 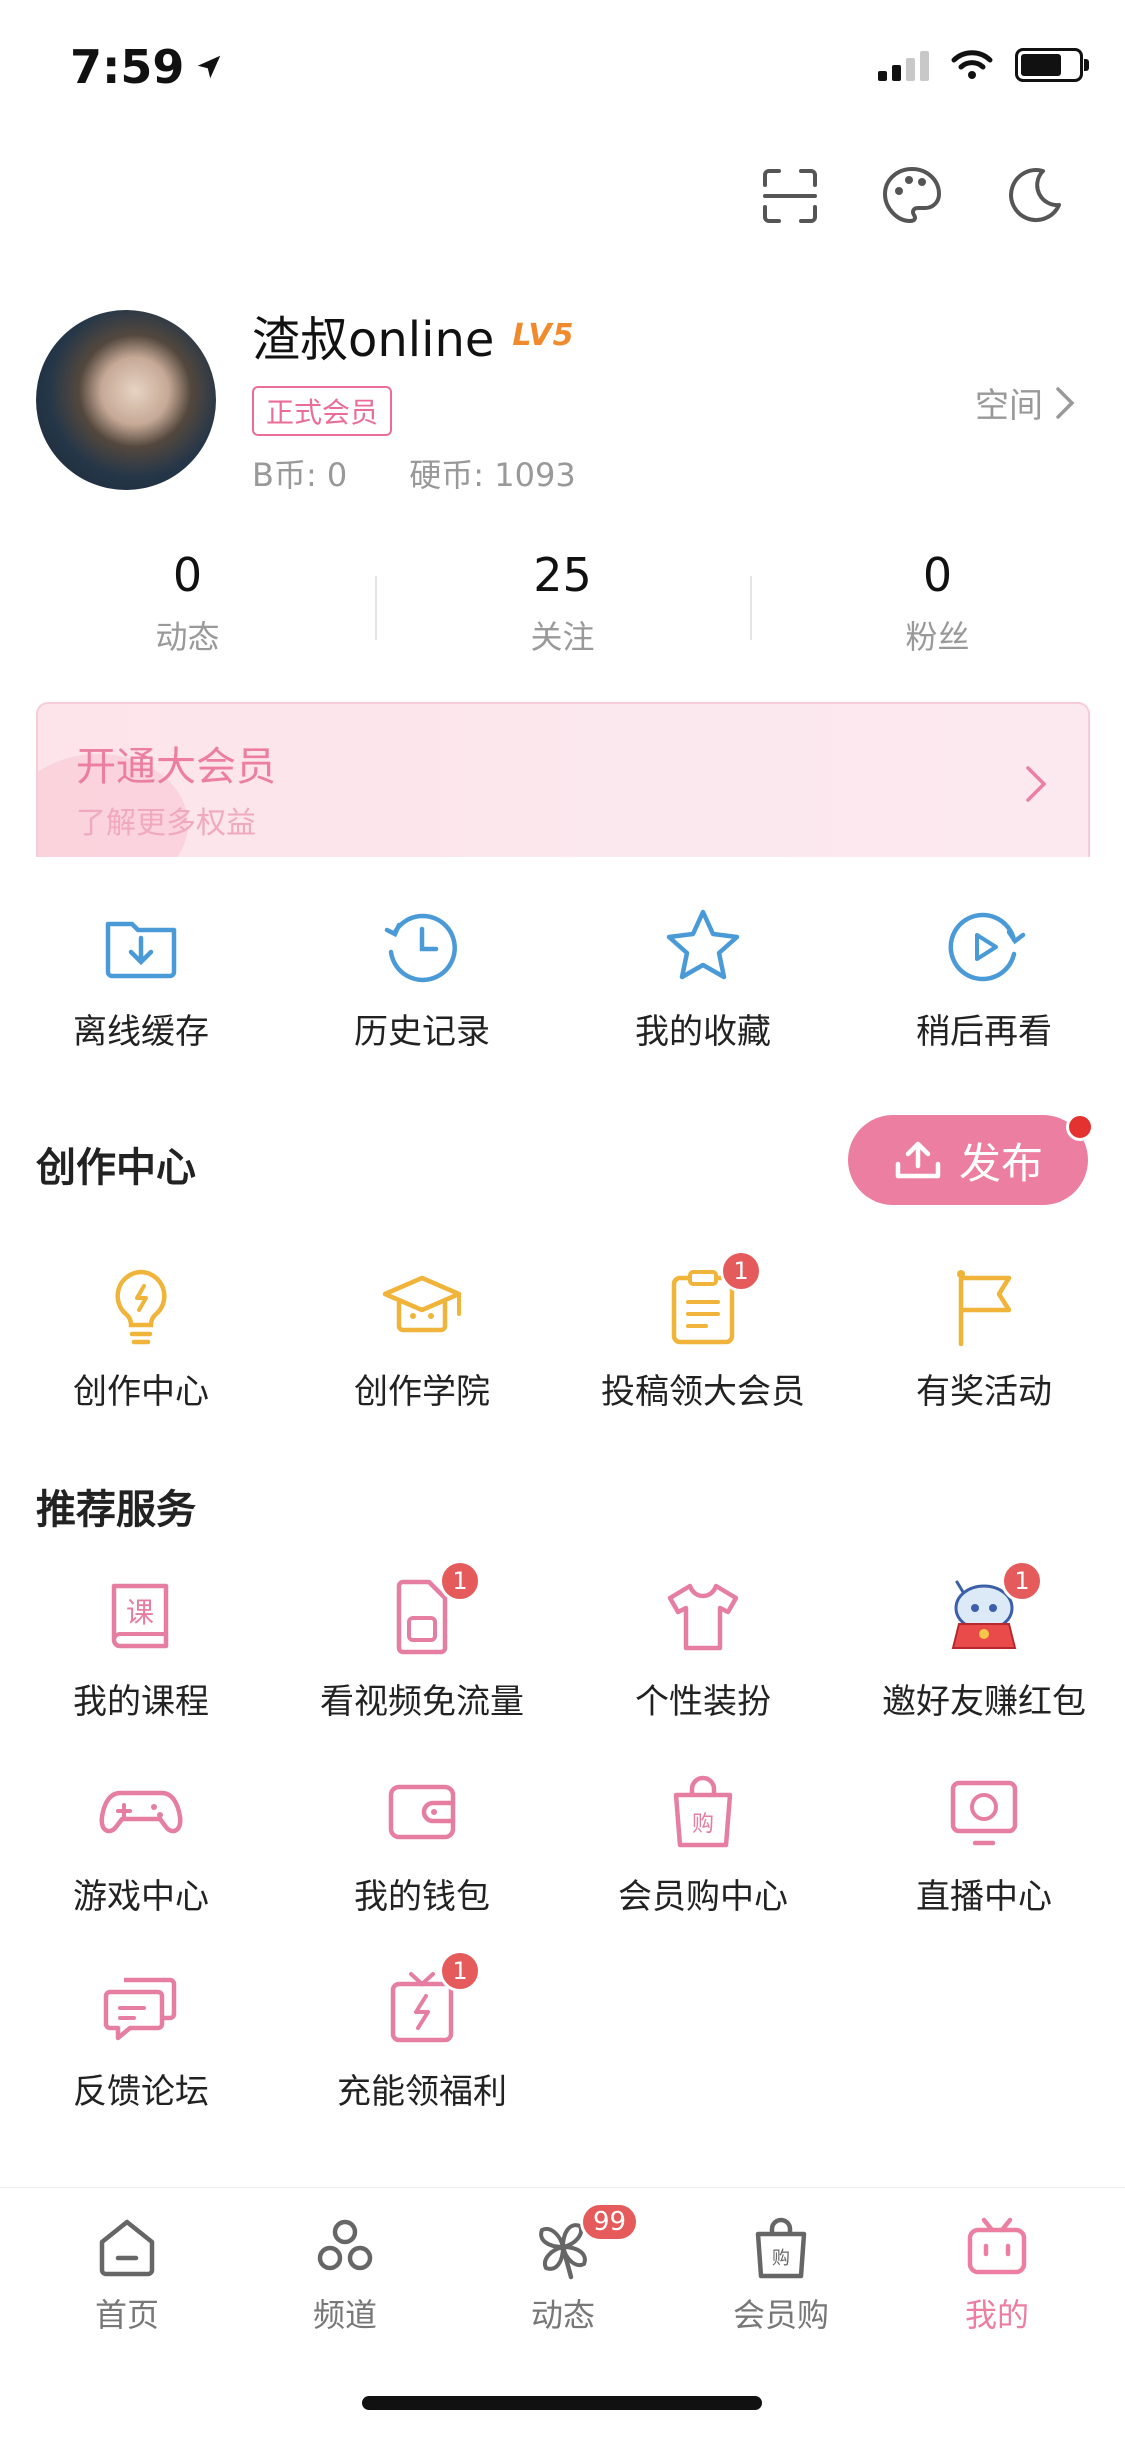 I want to click on service-my-course: 课 我的课程, so click(x=141, y=1647).